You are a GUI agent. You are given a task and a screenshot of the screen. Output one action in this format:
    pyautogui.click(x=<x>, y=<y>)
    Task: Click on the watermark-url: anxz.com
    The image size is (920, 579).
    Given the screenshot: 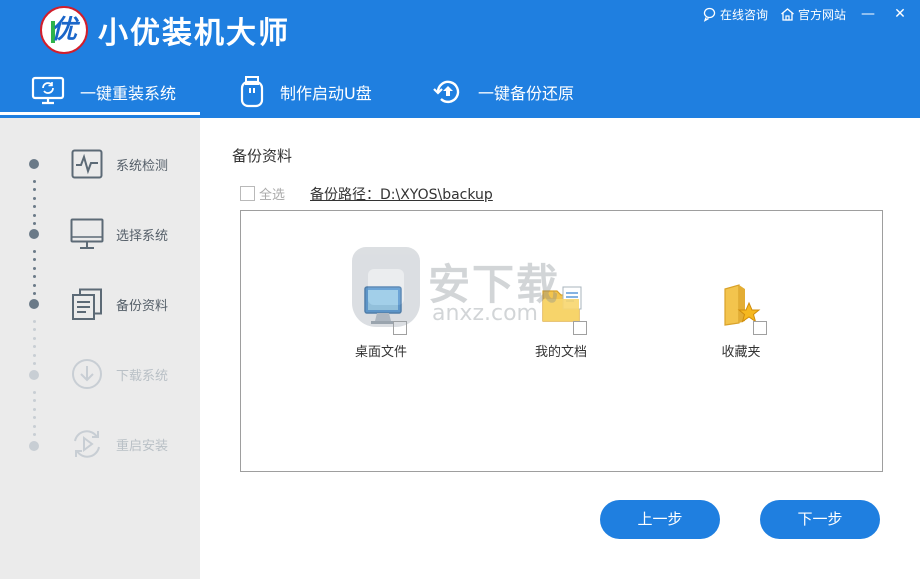 What is the action you would take?
    pyautogui.click(x=485, y=313)
    